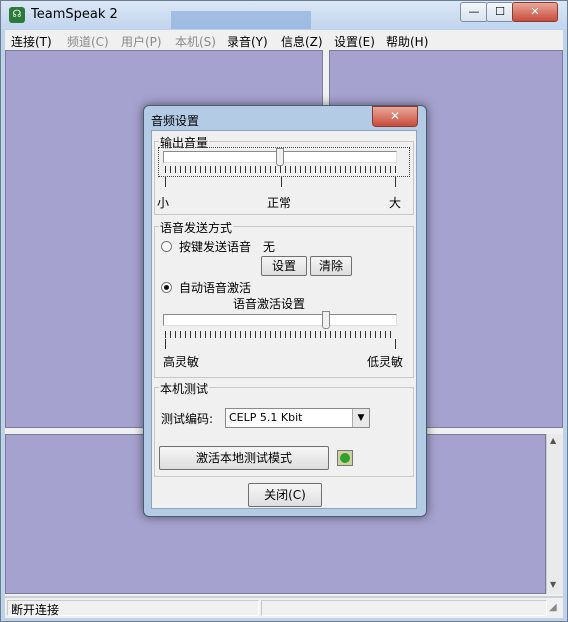 The width and height of the screenshot is (568, 622). I want to click on high-sensitivity-label: 高灵敏, so click(181, 362).